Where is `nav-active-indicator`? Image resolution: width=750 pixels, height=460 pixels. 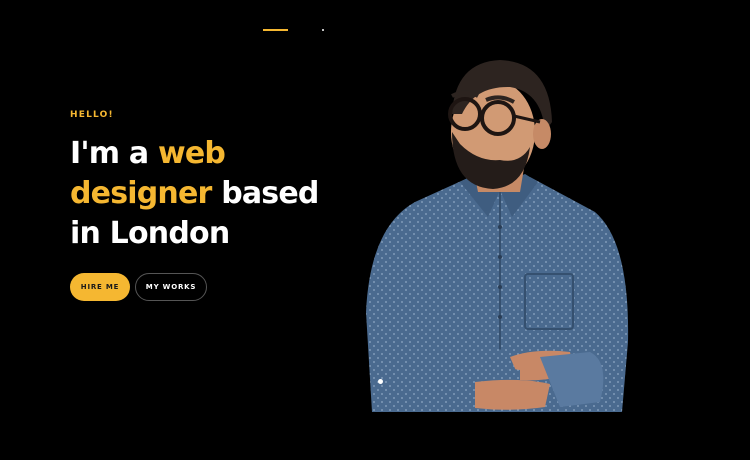
nav-active-indicator is located at coordinates (275, 30).